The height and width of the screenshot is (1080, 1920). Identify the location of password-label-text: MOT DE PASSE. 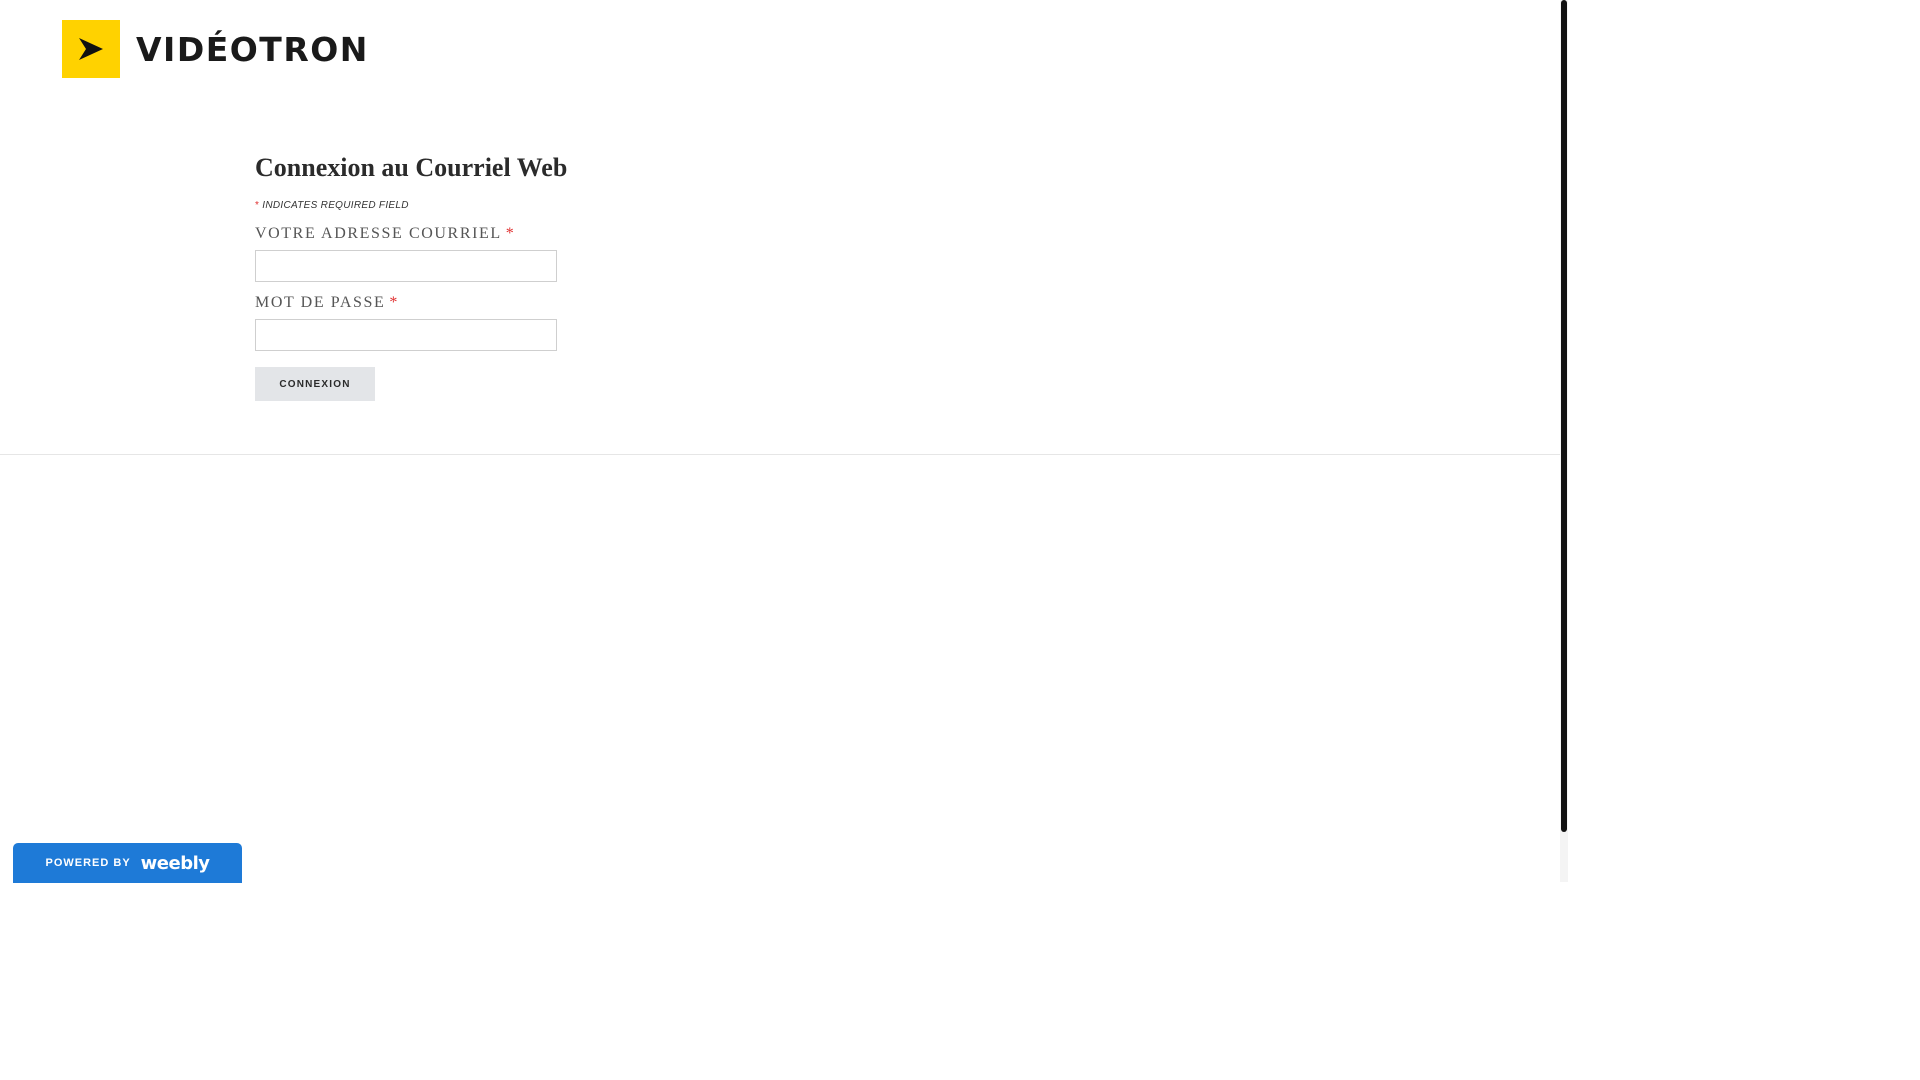
(320, 302).